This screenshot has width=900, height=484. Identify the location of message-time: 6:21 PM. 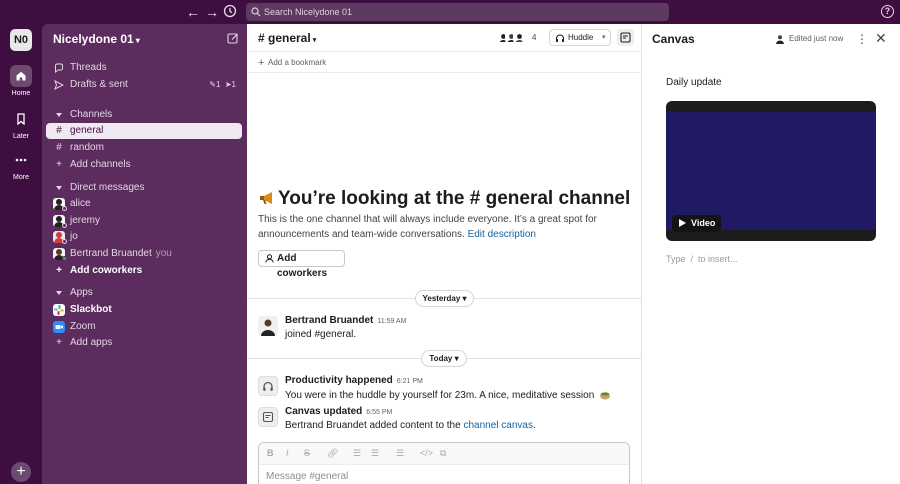
(410, 381).